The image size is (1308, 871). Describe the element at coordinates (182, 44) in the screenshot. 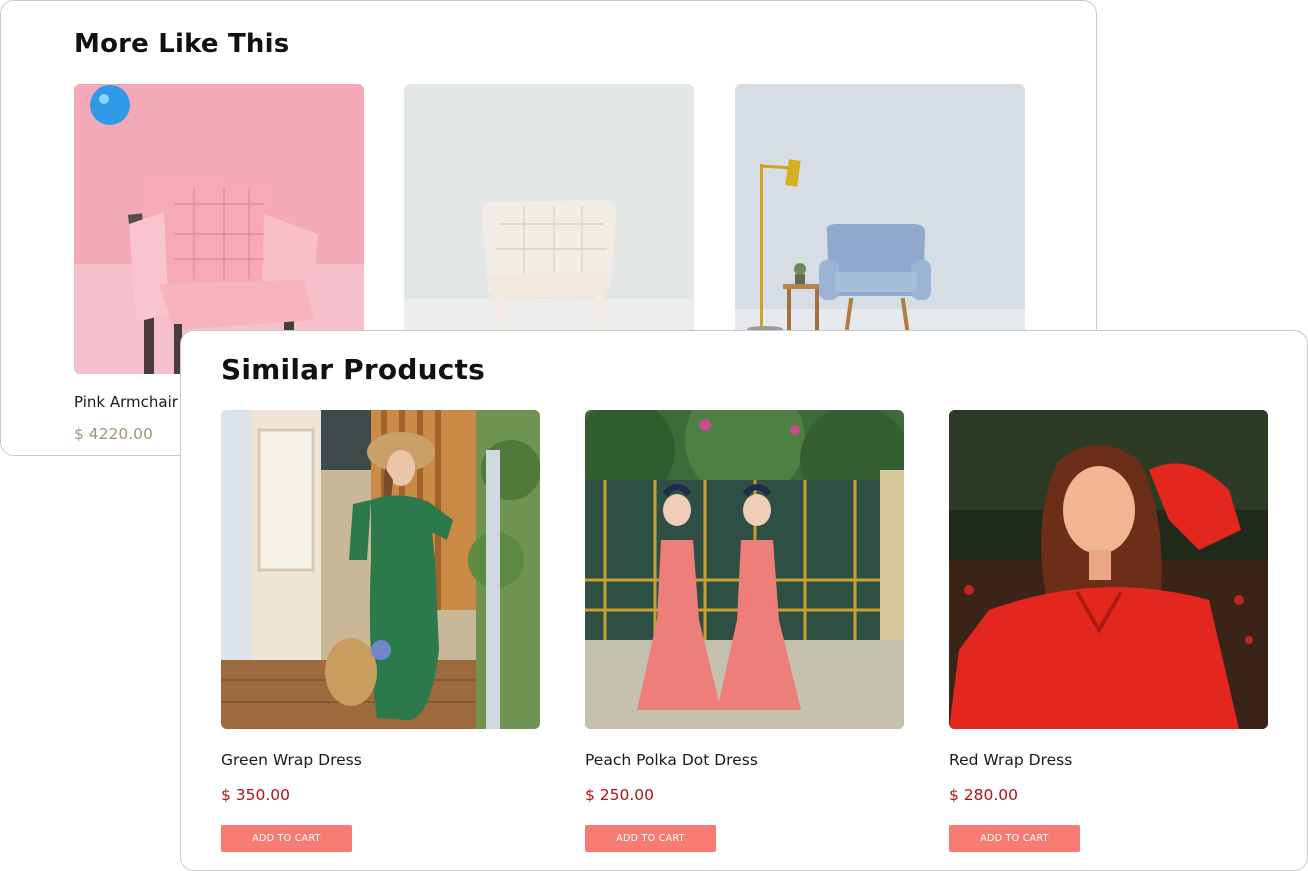

I see `more-like-this-title: More Like This` at that location.